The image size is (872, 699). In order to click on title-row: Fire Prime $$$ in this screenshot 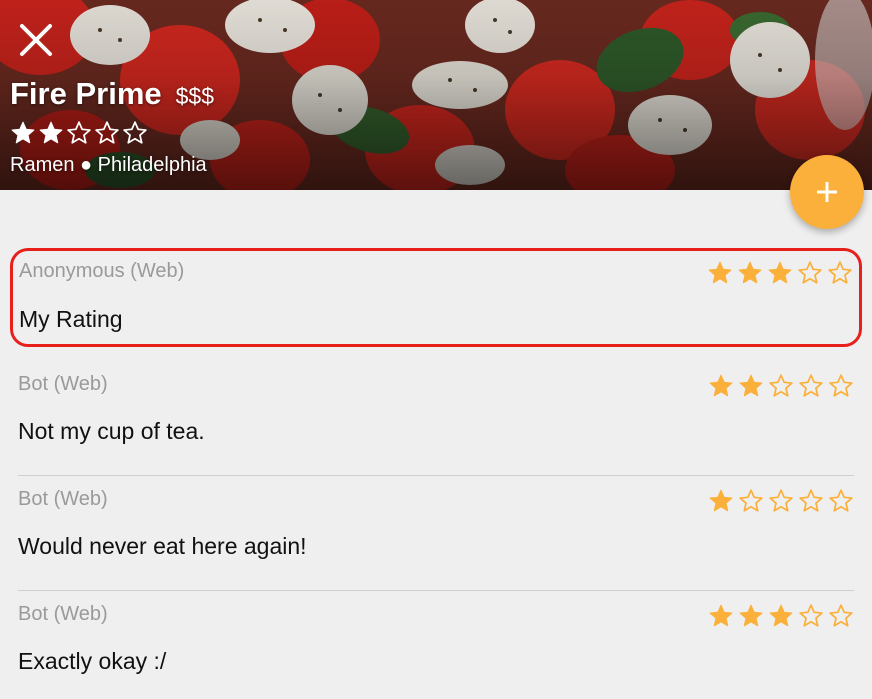, I will do `click(112, 94)`.